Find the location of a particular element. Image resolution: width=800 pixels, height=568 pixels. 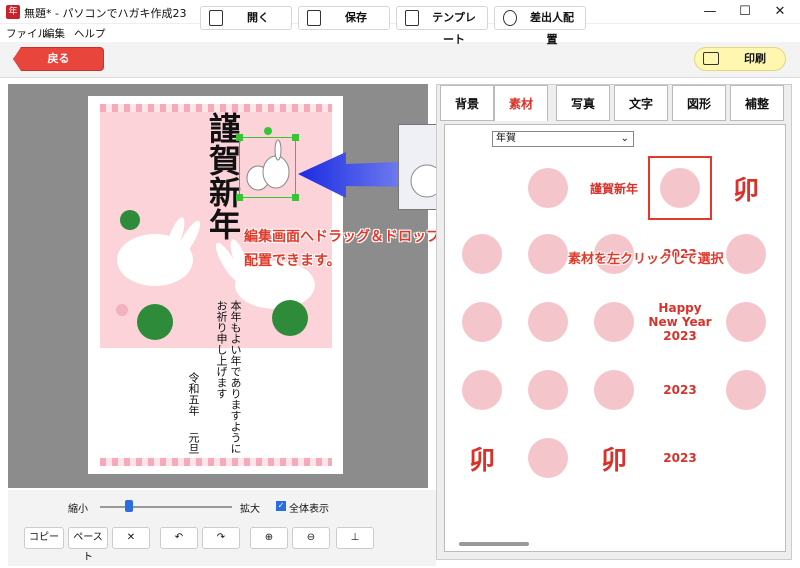

material-rabbit-pair is located at coordinates (680, 188).